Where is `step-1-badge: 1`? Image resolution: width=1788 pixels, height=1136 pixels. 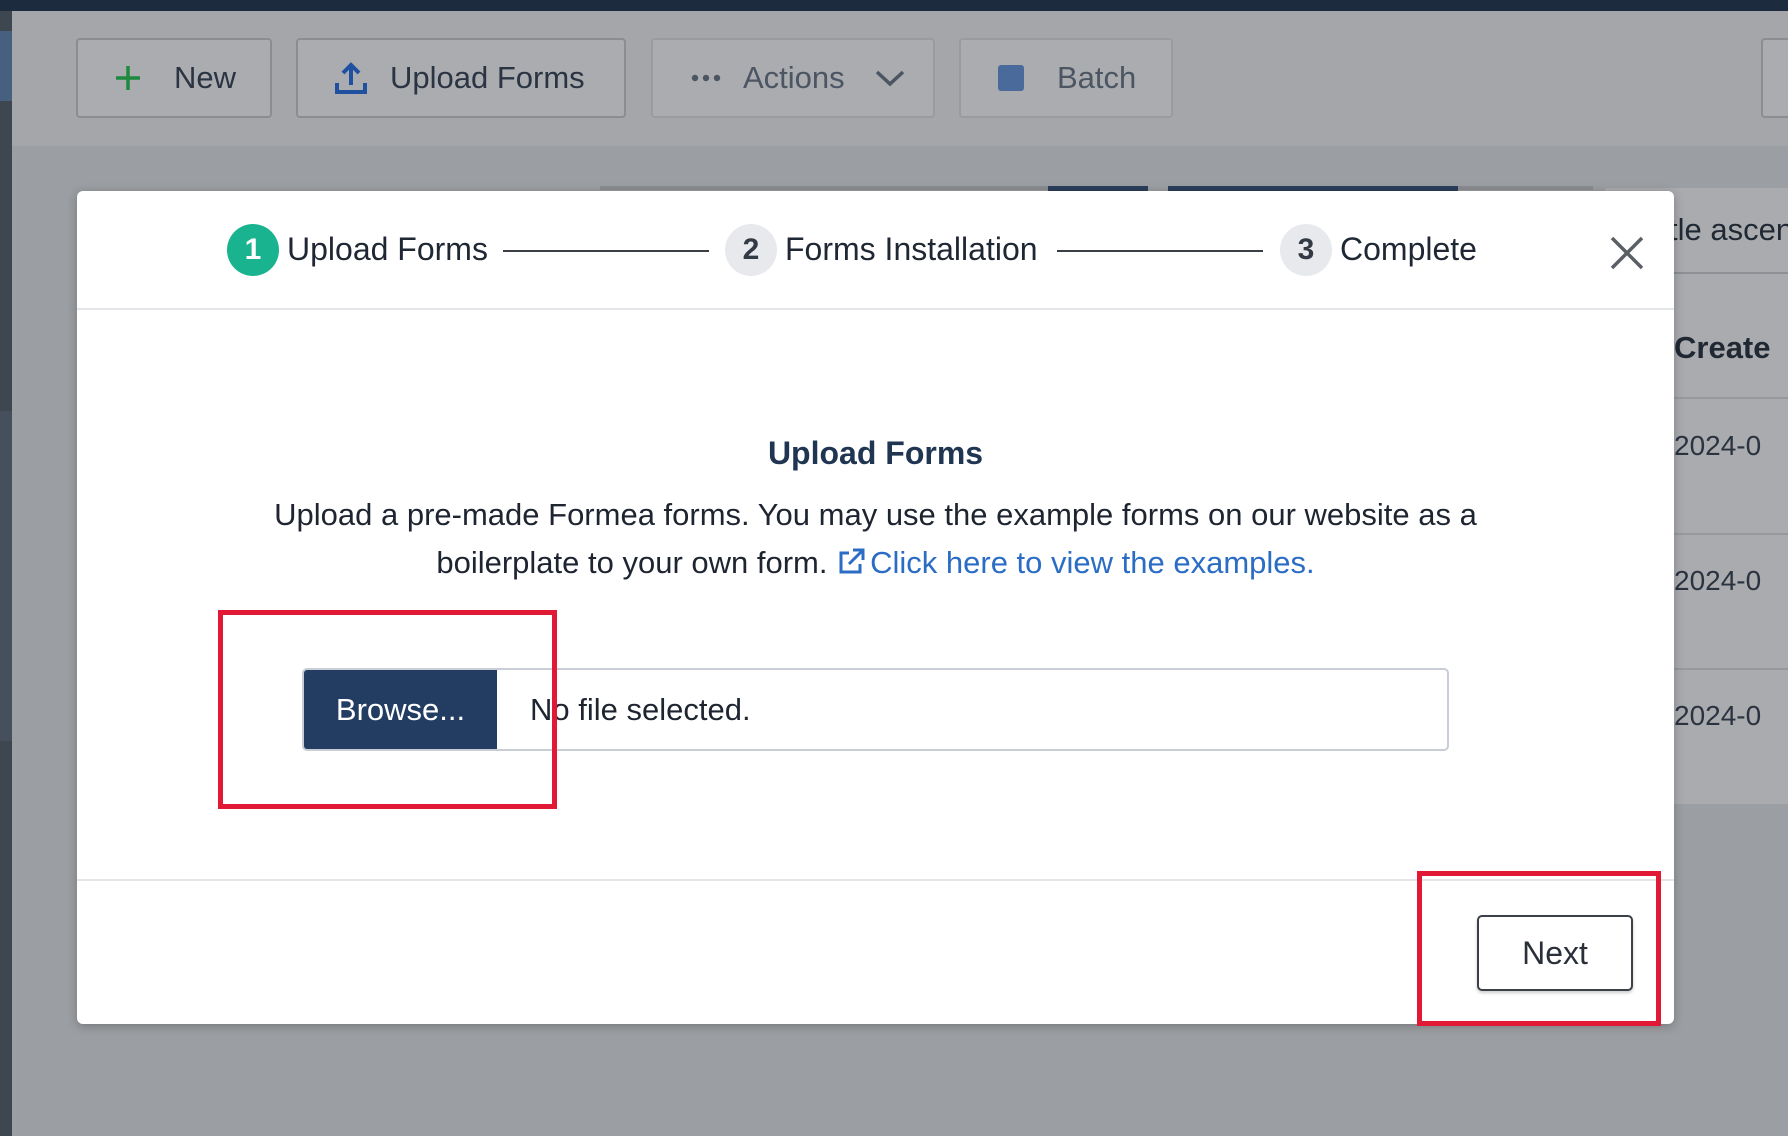
step-1-badge: 1 is located at coordinates (253, 250).